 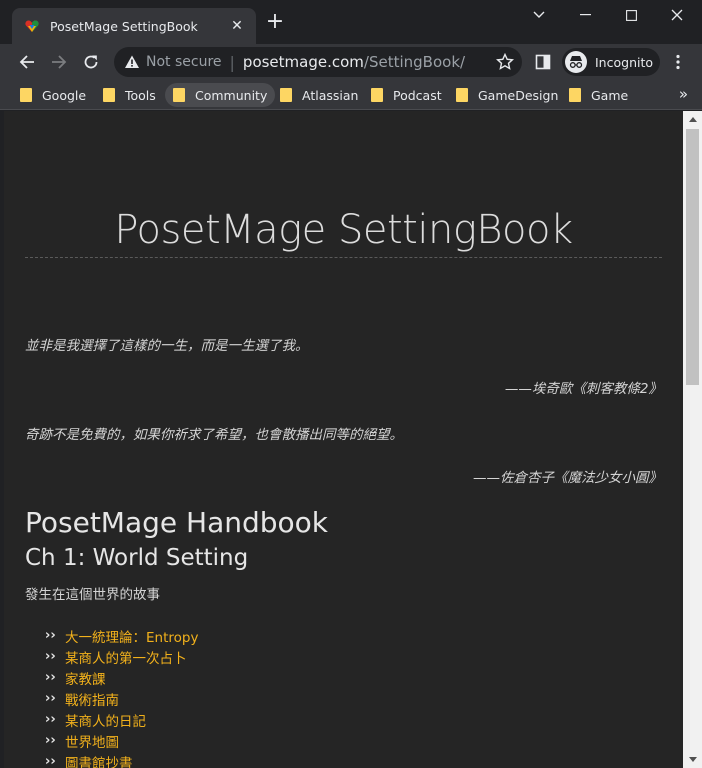 I want to click on toc-link-library-copying: 圖書館抄書, so click(x=99, y=760).